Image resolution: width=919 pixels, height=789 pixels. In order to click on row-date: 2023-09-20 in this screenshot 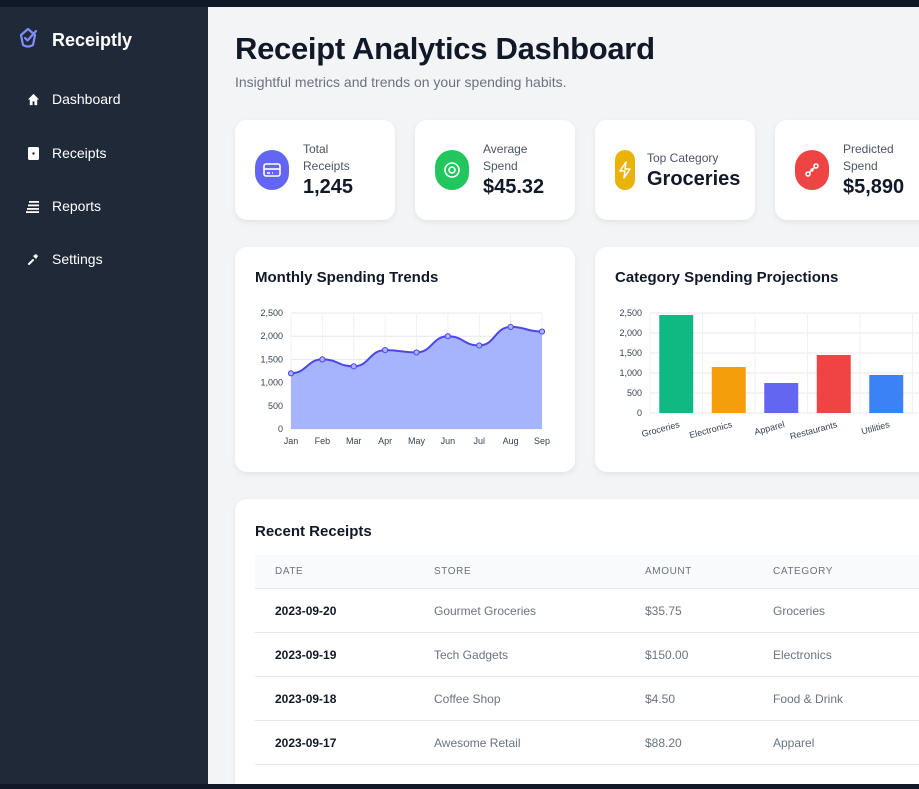, I will do `click(306, 610)`.